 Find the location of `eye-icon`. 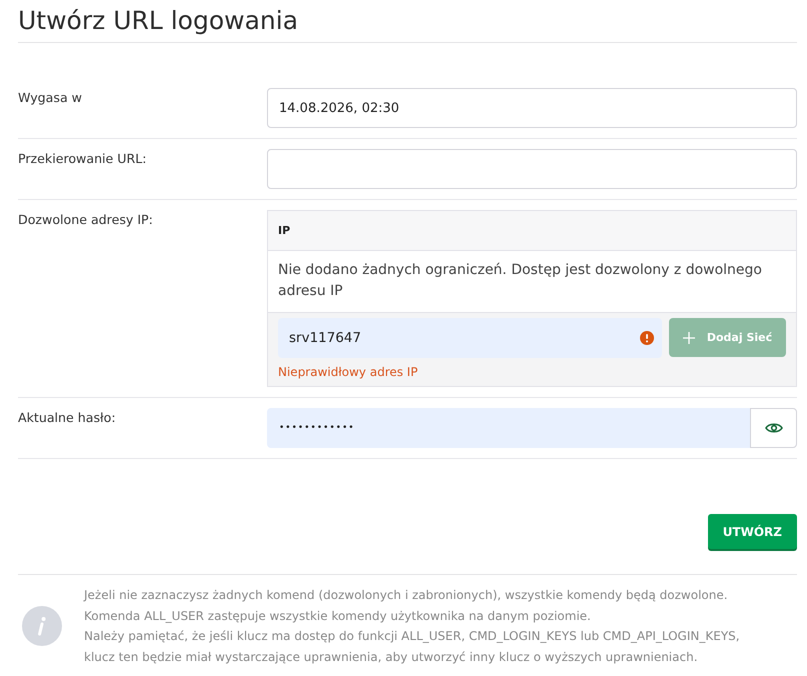

eye-icon is located at coordinates (773, 428).